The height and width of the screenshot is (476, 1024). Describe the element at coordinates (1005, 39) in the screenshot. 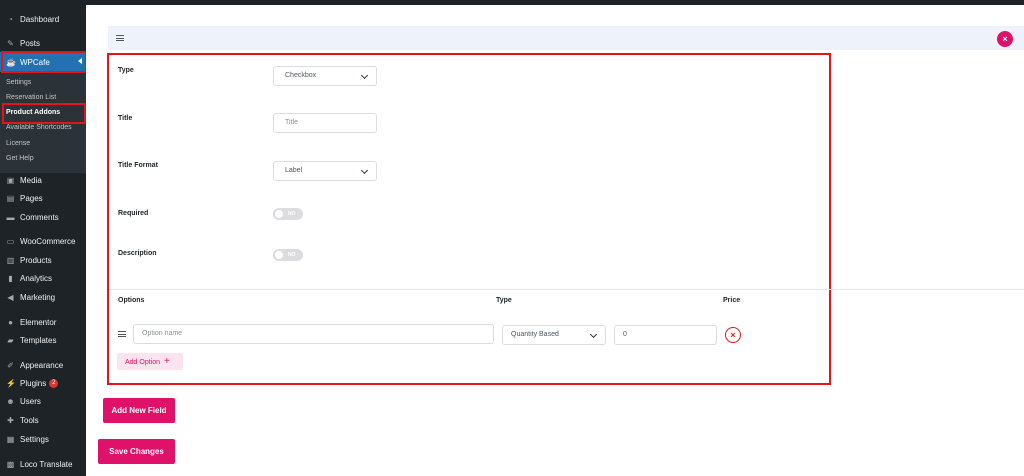

I see `close-icon: ×` at that location.